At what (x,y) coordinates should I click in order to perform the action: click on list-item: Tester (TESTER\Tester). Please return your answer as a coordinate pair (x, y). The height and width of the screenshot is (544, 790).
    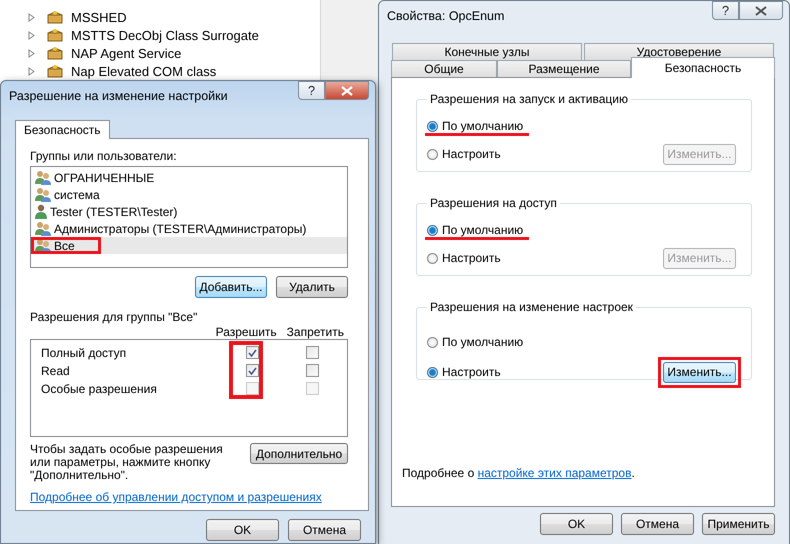
    Looking at the image, I should click on (191, 211).